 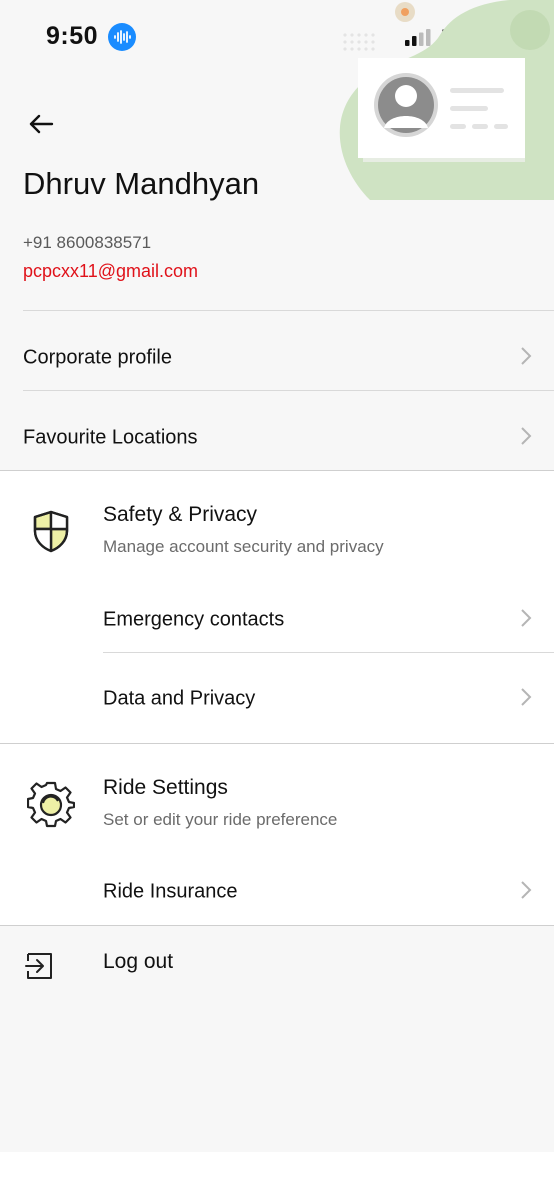 What do you see at coordinates (277, 892) in the screenshot?
I see `menu-item-ride-insurance: Ride Insurance` at bounding box center [277, 892].